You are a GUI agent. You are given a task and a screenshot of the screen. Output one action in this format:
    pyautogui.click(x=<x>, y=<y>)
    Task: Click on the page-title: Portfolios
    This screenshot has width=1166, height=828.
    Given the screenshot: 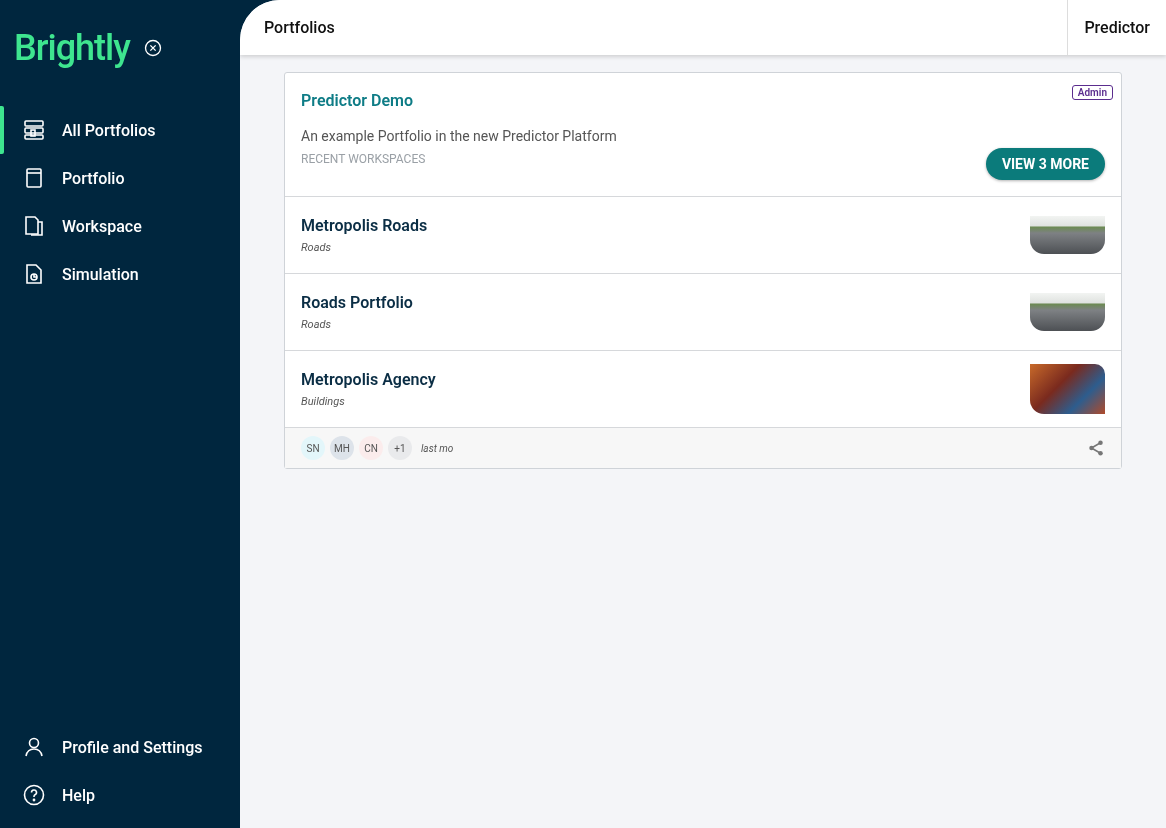 What is the action you would take?
    pyautogui.click(x=299, y=27)
    